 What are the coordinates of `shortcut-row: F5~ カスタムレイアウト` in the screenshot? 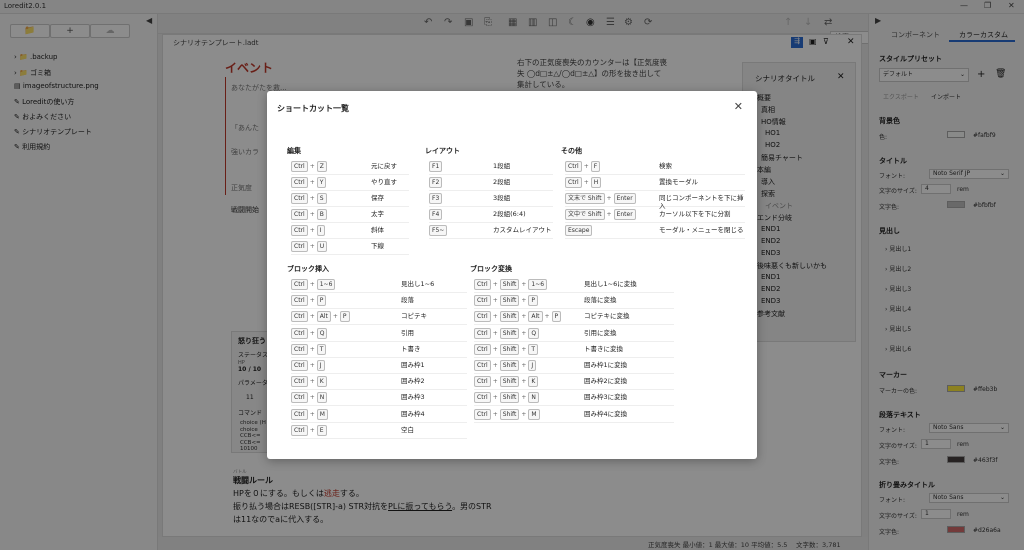 It's located at (491, 231).